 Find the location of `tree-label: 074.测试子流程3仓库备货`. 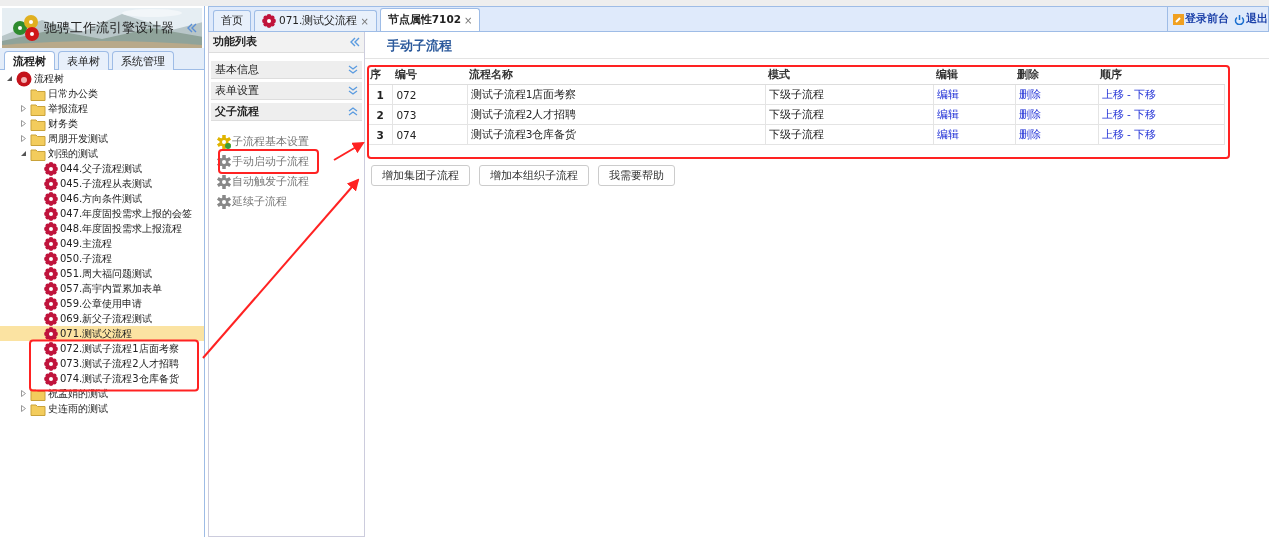

tree-label: 074.测试子流程3仓库备货 is located at coordinates (119, 378).